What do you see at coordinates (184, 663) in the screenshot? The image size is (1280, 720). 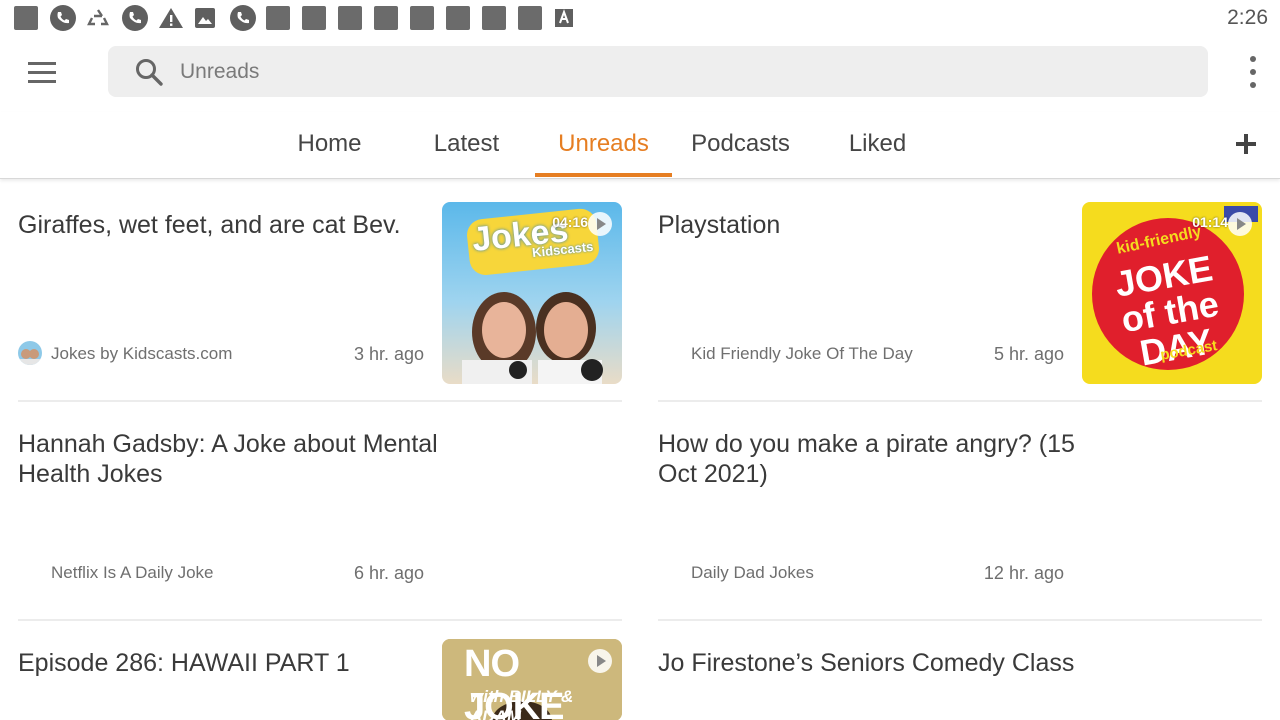 I see `episode-title: Episode 286: HAWAII PART 1` at bounding box center [184, 663].